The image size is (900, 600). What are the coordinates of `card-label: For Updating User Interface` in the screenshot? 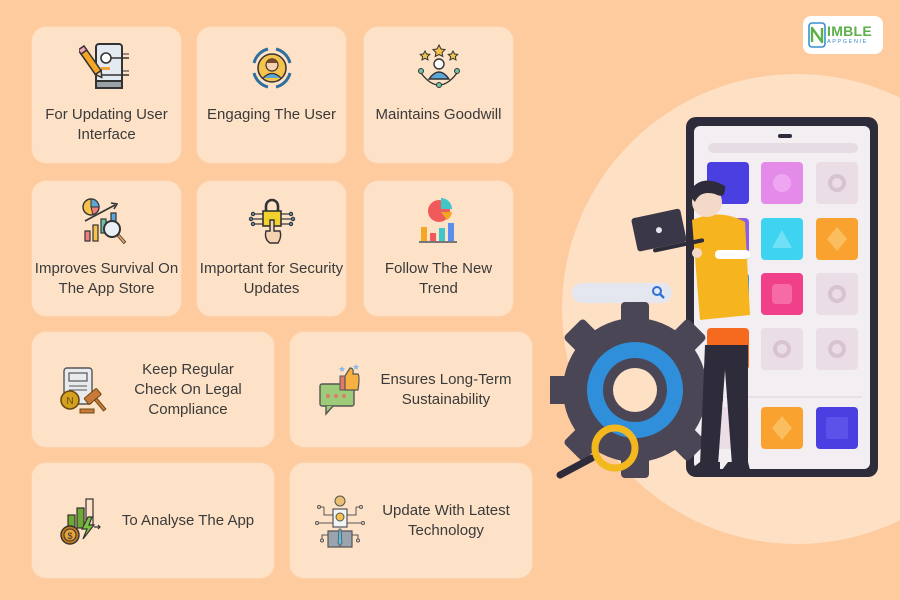 It's located at (106, 124).